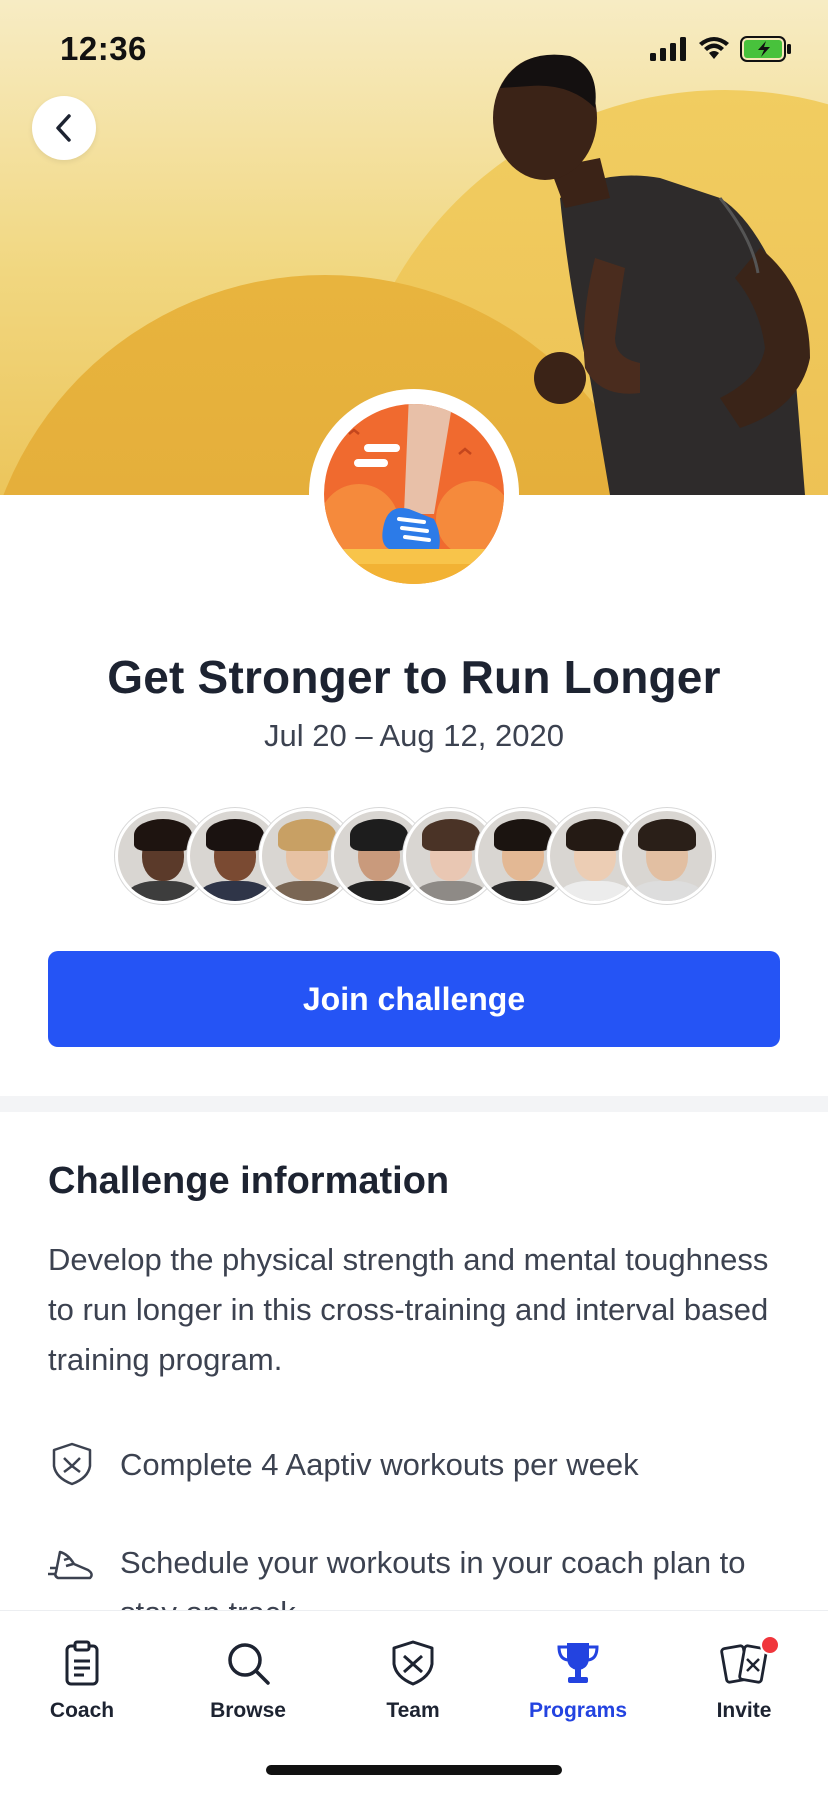 The image size is (828, 1793). I want to click on requirement-text: Complete 4 Aaptiv workouts per week, so click(379, 1464).